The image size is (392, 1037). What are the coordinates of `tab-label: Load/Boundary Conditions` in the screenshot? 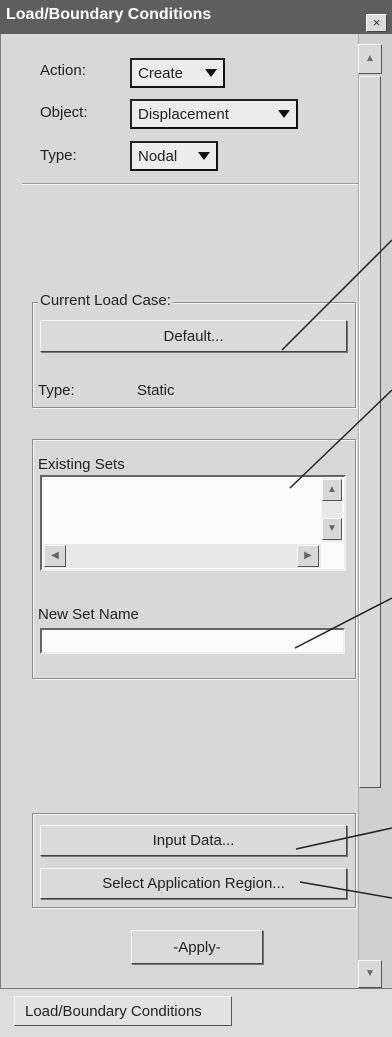 It's located at (113, 1011).